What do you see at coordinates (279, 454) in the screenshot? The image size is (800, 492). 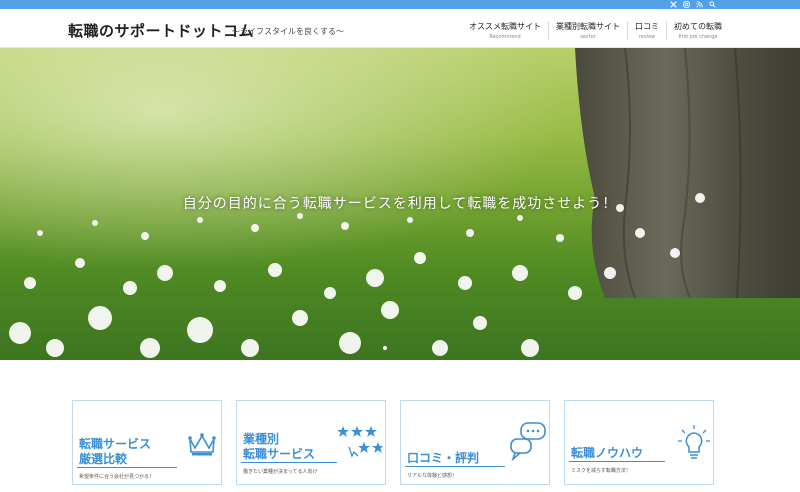 I see `card-title-line2: 転職サービス` at bounding box center [279, 454].